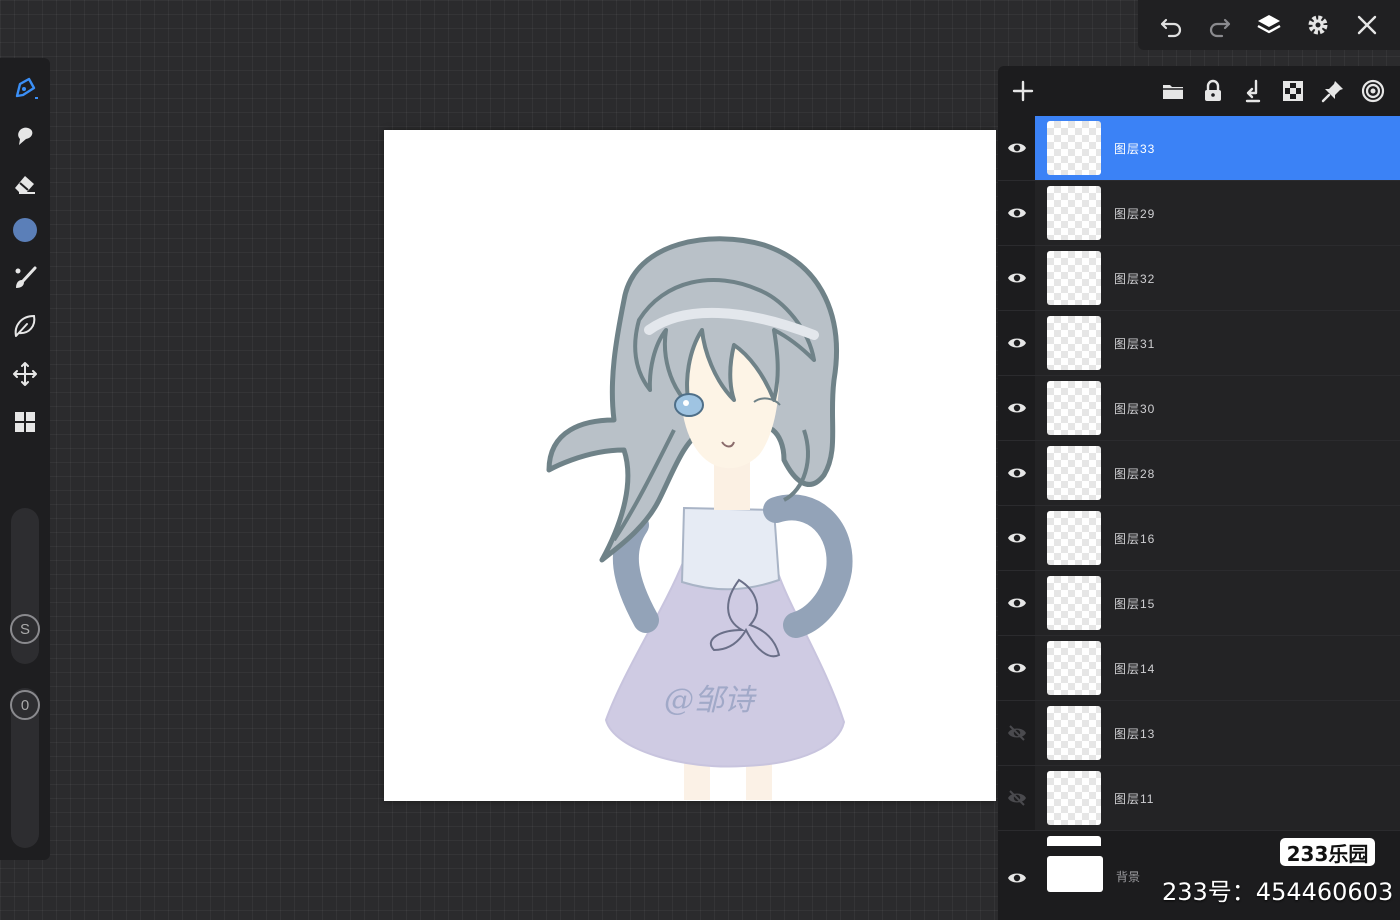  Describe the element at coordinates (1135, 149) in the screenshot. I see `layer-name: 图层33` at that location.